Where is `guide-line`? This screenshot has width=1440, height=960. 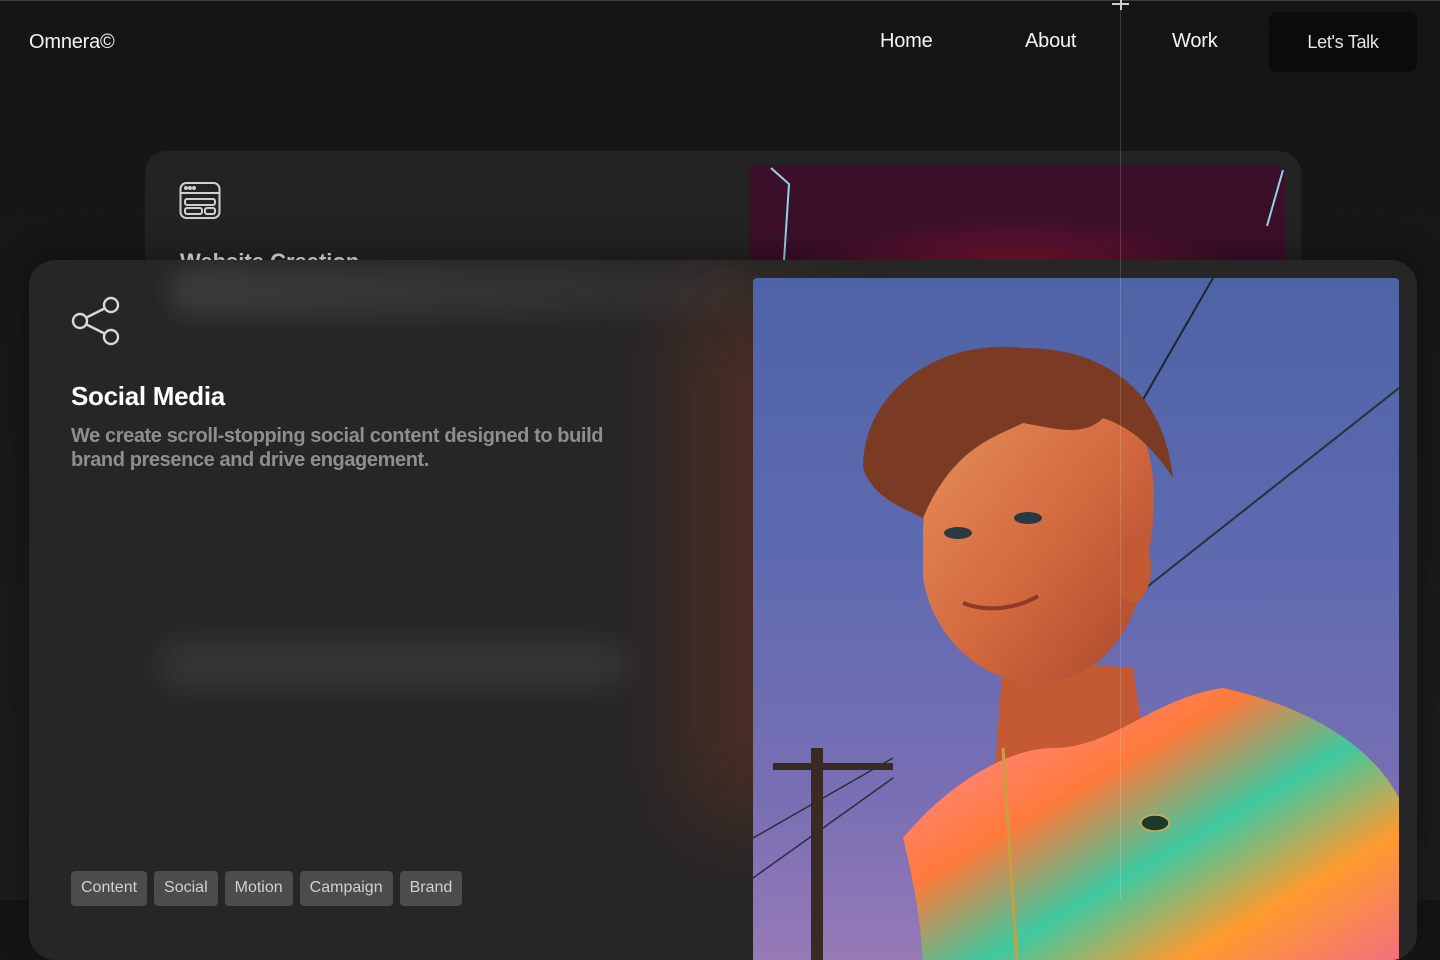
guide-line is located at coordinates (1120, 450).